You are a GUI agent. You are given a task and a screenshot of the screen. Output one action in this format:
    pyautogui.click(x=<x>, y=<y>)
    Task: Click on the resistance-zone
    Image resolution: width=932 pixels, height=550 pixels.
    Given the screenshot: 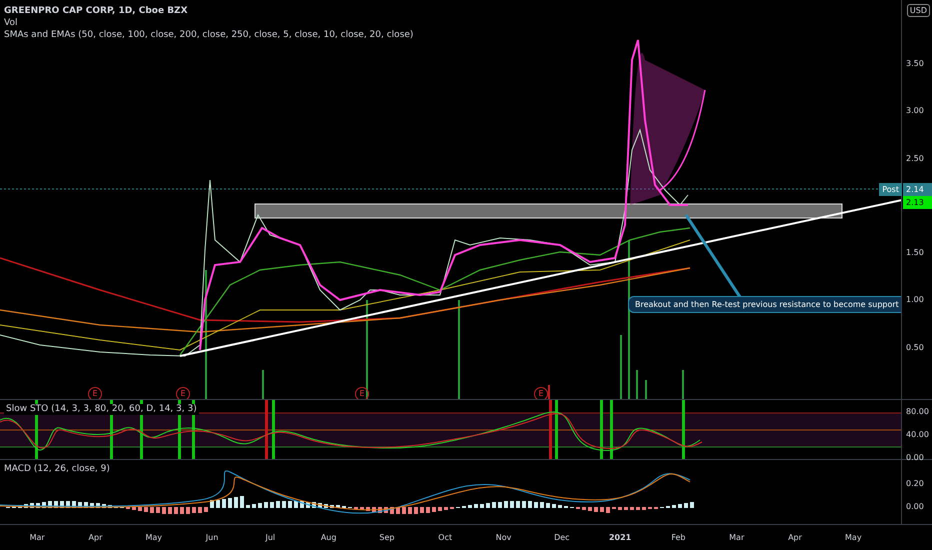 What is the action you would take?
    pyautogui.click(x=548, y=211)
    